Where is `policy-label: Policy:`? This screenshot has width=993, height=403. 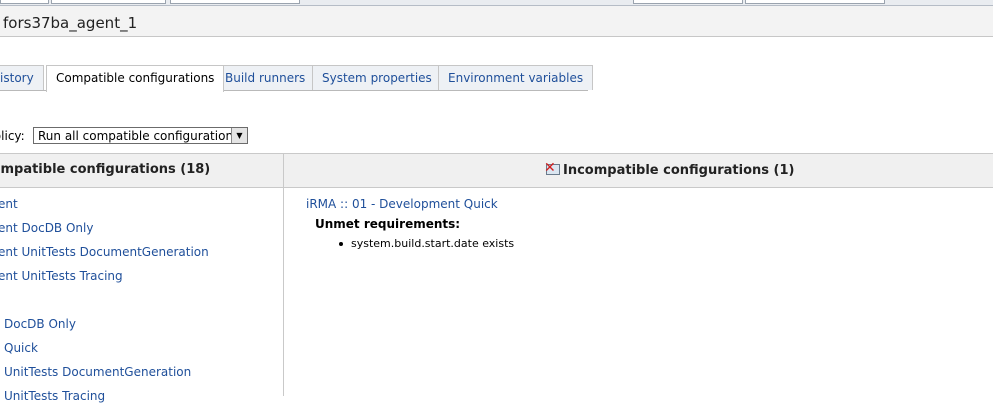 policy-label: Policy: is located at coordinates (12, 136).